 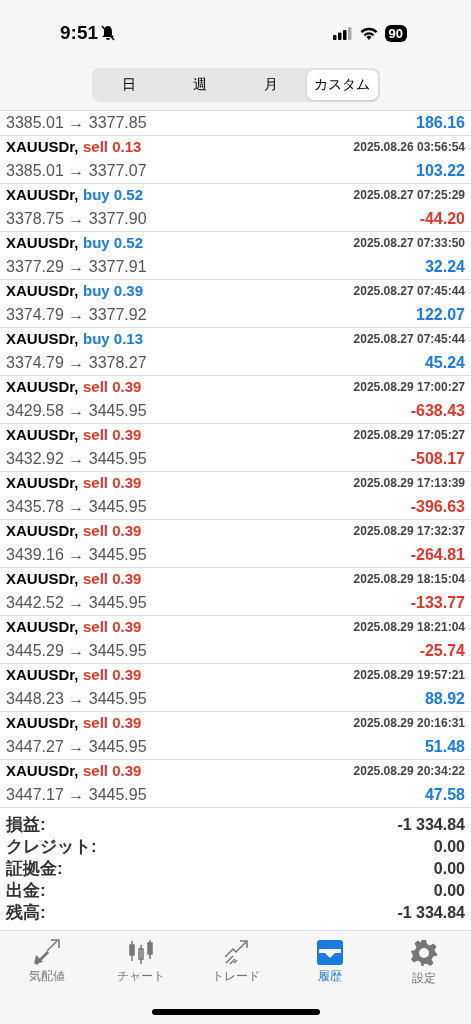 What do you see at coordinates (51, 847) in the screenshot?
I see `summary-label: クレジット:` at bounding box center [51, 847].